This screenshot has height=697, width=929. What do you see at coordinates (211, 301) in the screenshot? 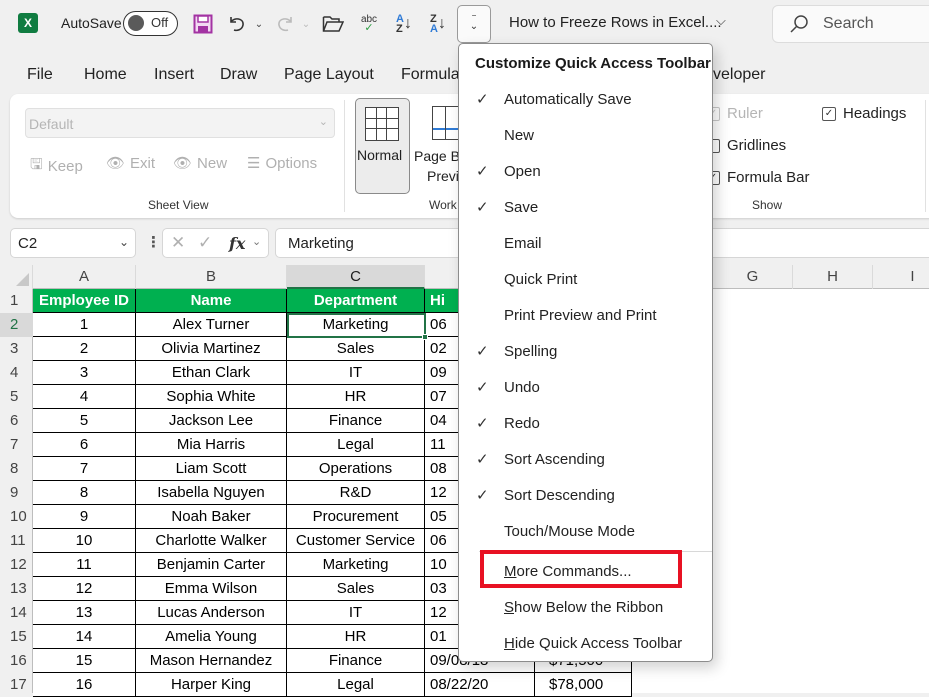
I see `header-cell-name: Name` at bounding box center [211, 301].